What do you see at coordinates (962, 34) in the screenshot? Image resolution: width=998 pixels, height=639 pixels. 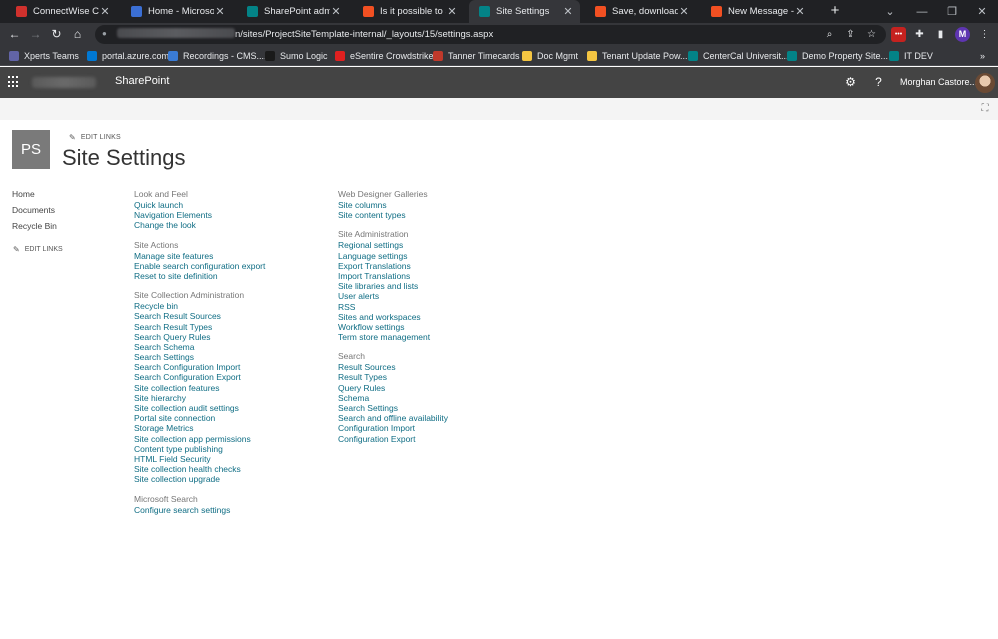 I see `profile-avatar-icon: M` at bounding box center [962, 34].